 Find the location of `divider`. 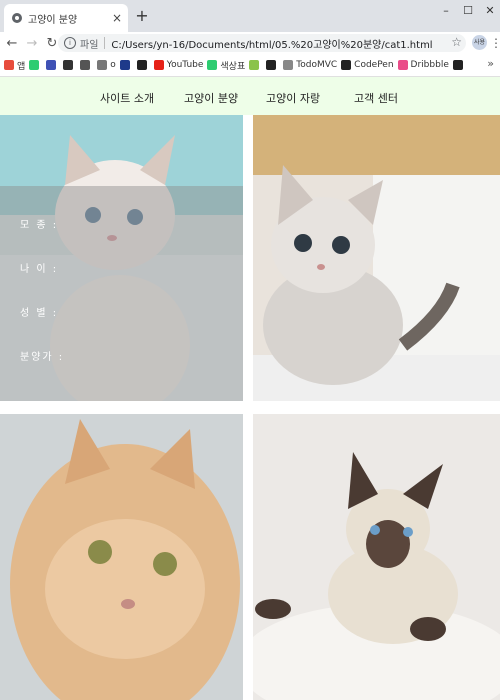

divider is located at coordinates (105, 43).